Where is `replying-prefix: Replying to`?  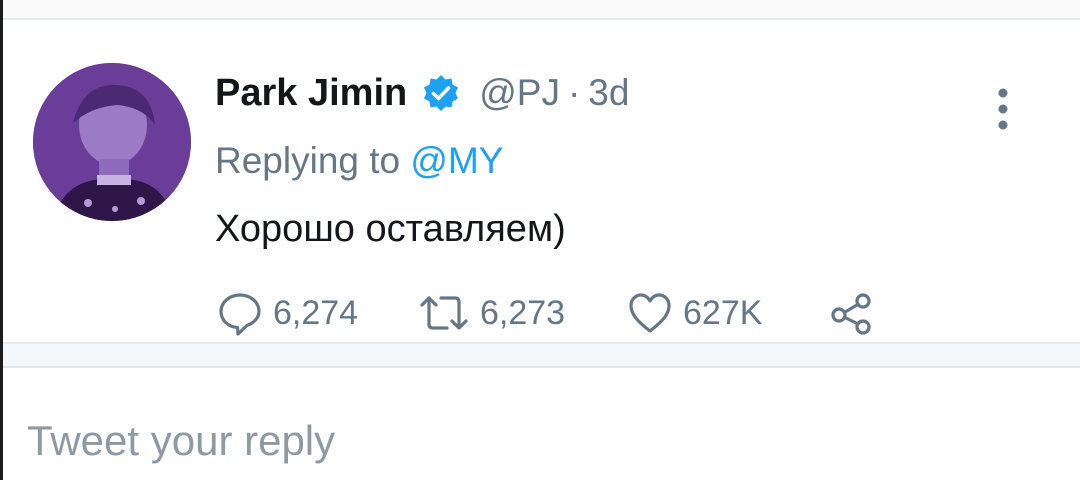 replying-prefix: Replying to is located at coordinates (308, 160).